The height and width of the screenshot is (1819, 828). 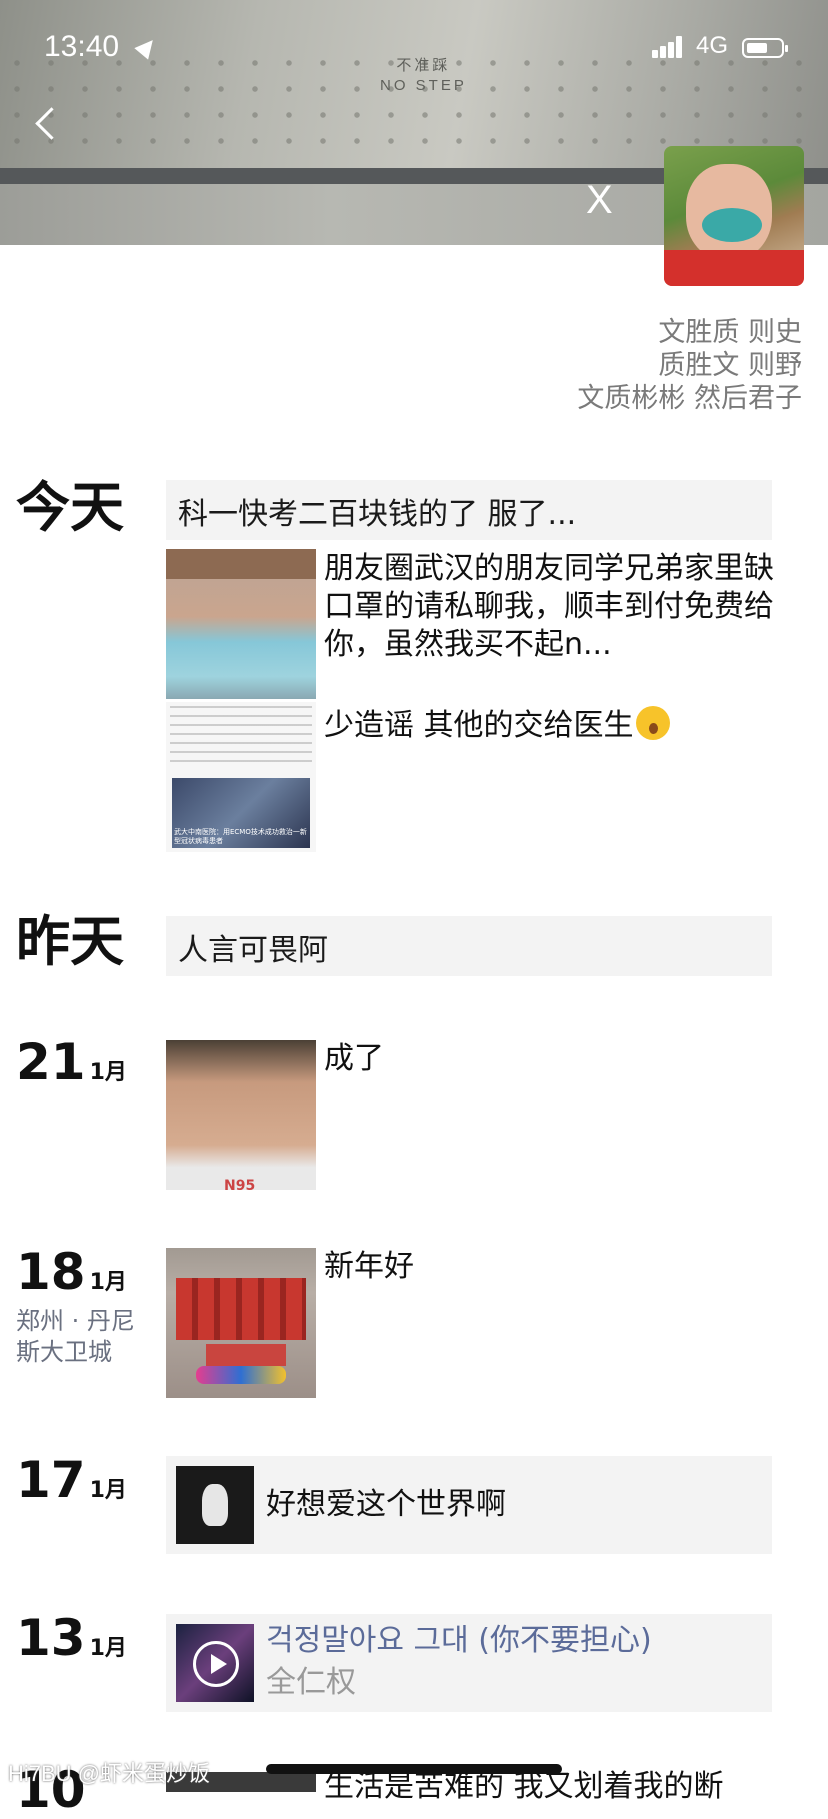 I want to click on photo-red-box, so click(x=246, y=1355).